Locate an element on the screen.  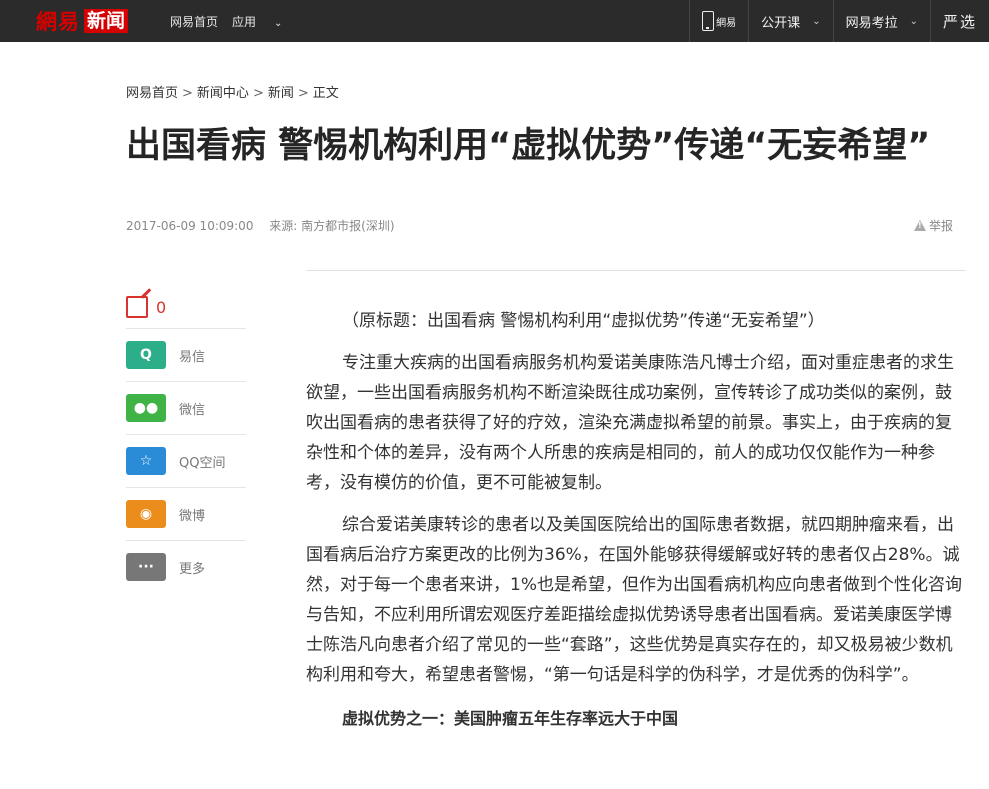
comment-button: 0 is located at coordinates (186, 307).